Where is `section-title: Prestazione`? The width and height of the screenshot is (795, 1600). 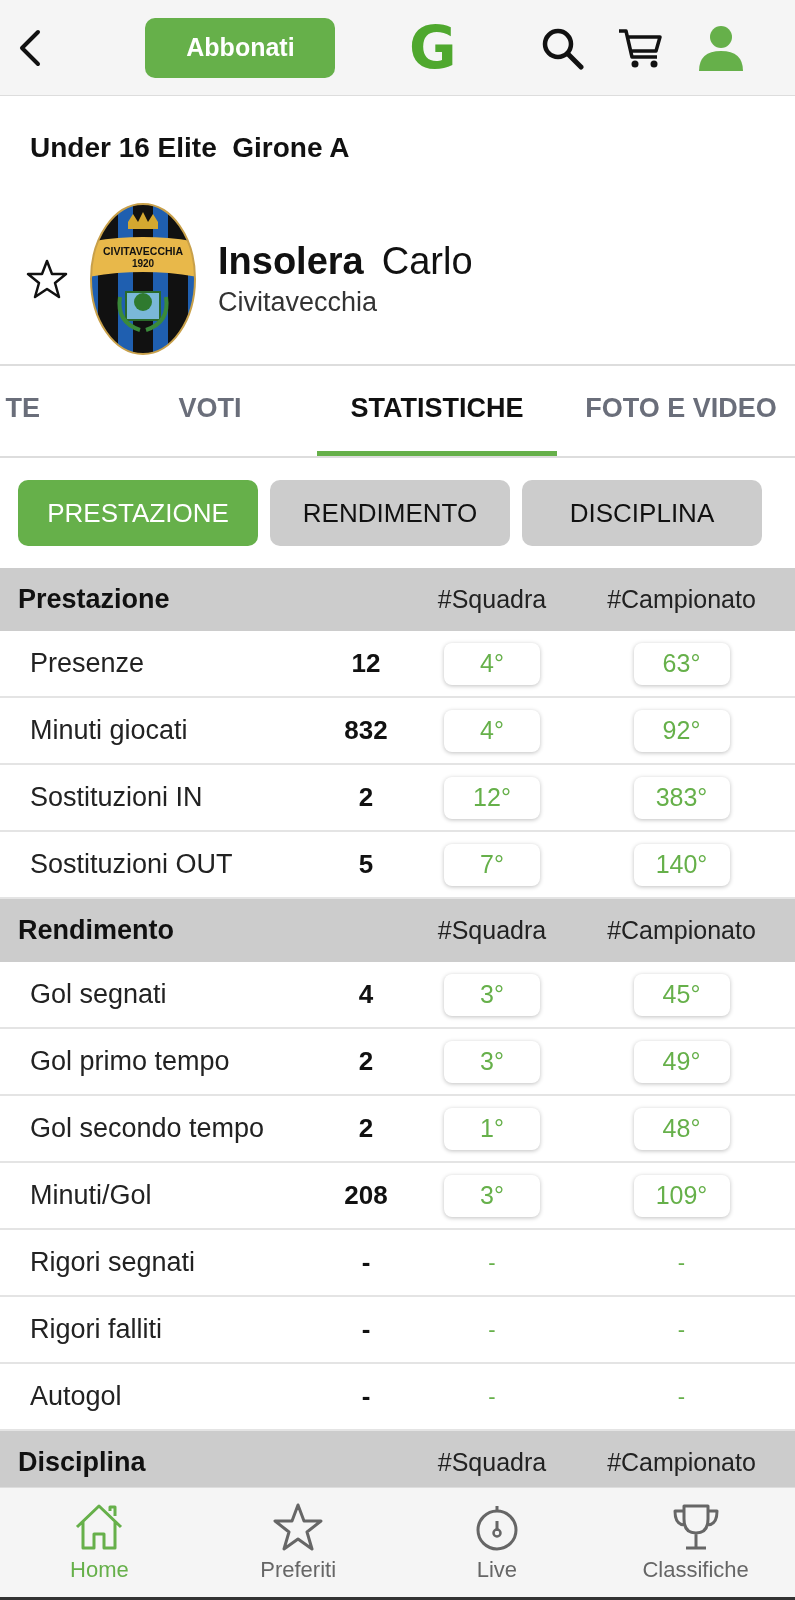
section-title: Prestazione is located at coordinates (94, 599).